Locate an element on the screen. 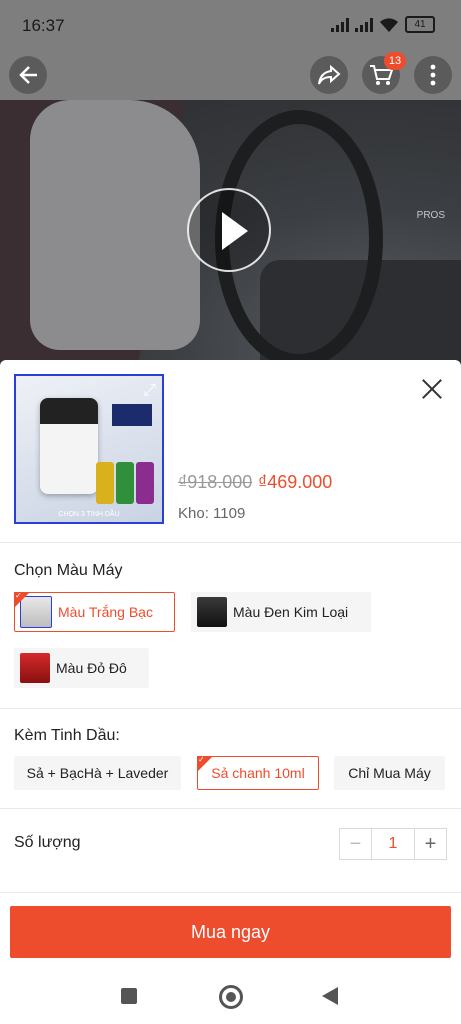 Image resolution: width=461 pixels, height=1024 pixels. color-section-title: Chọn Màu Máy is located at coordinates (68, 570).